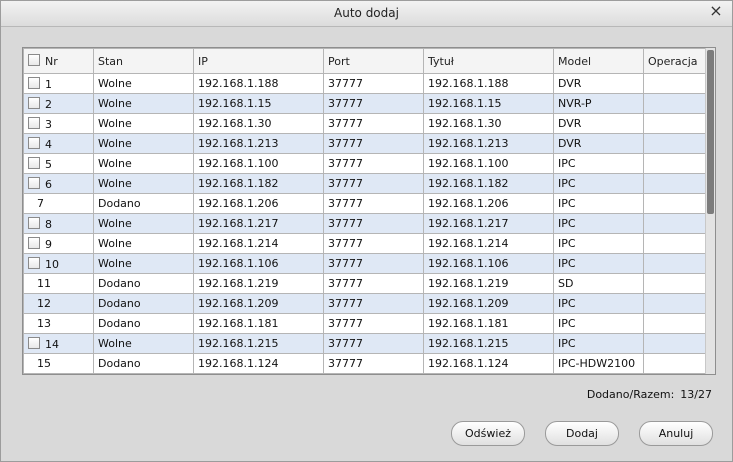 This screenshot has width=733, height=462. What do you see at coordinates (364, 183) in the screenshot?
I see `table-row: 6 Wolne 192.168.1.182 37777 192.168.1.182 IPC` at bounding box center [364, 183].